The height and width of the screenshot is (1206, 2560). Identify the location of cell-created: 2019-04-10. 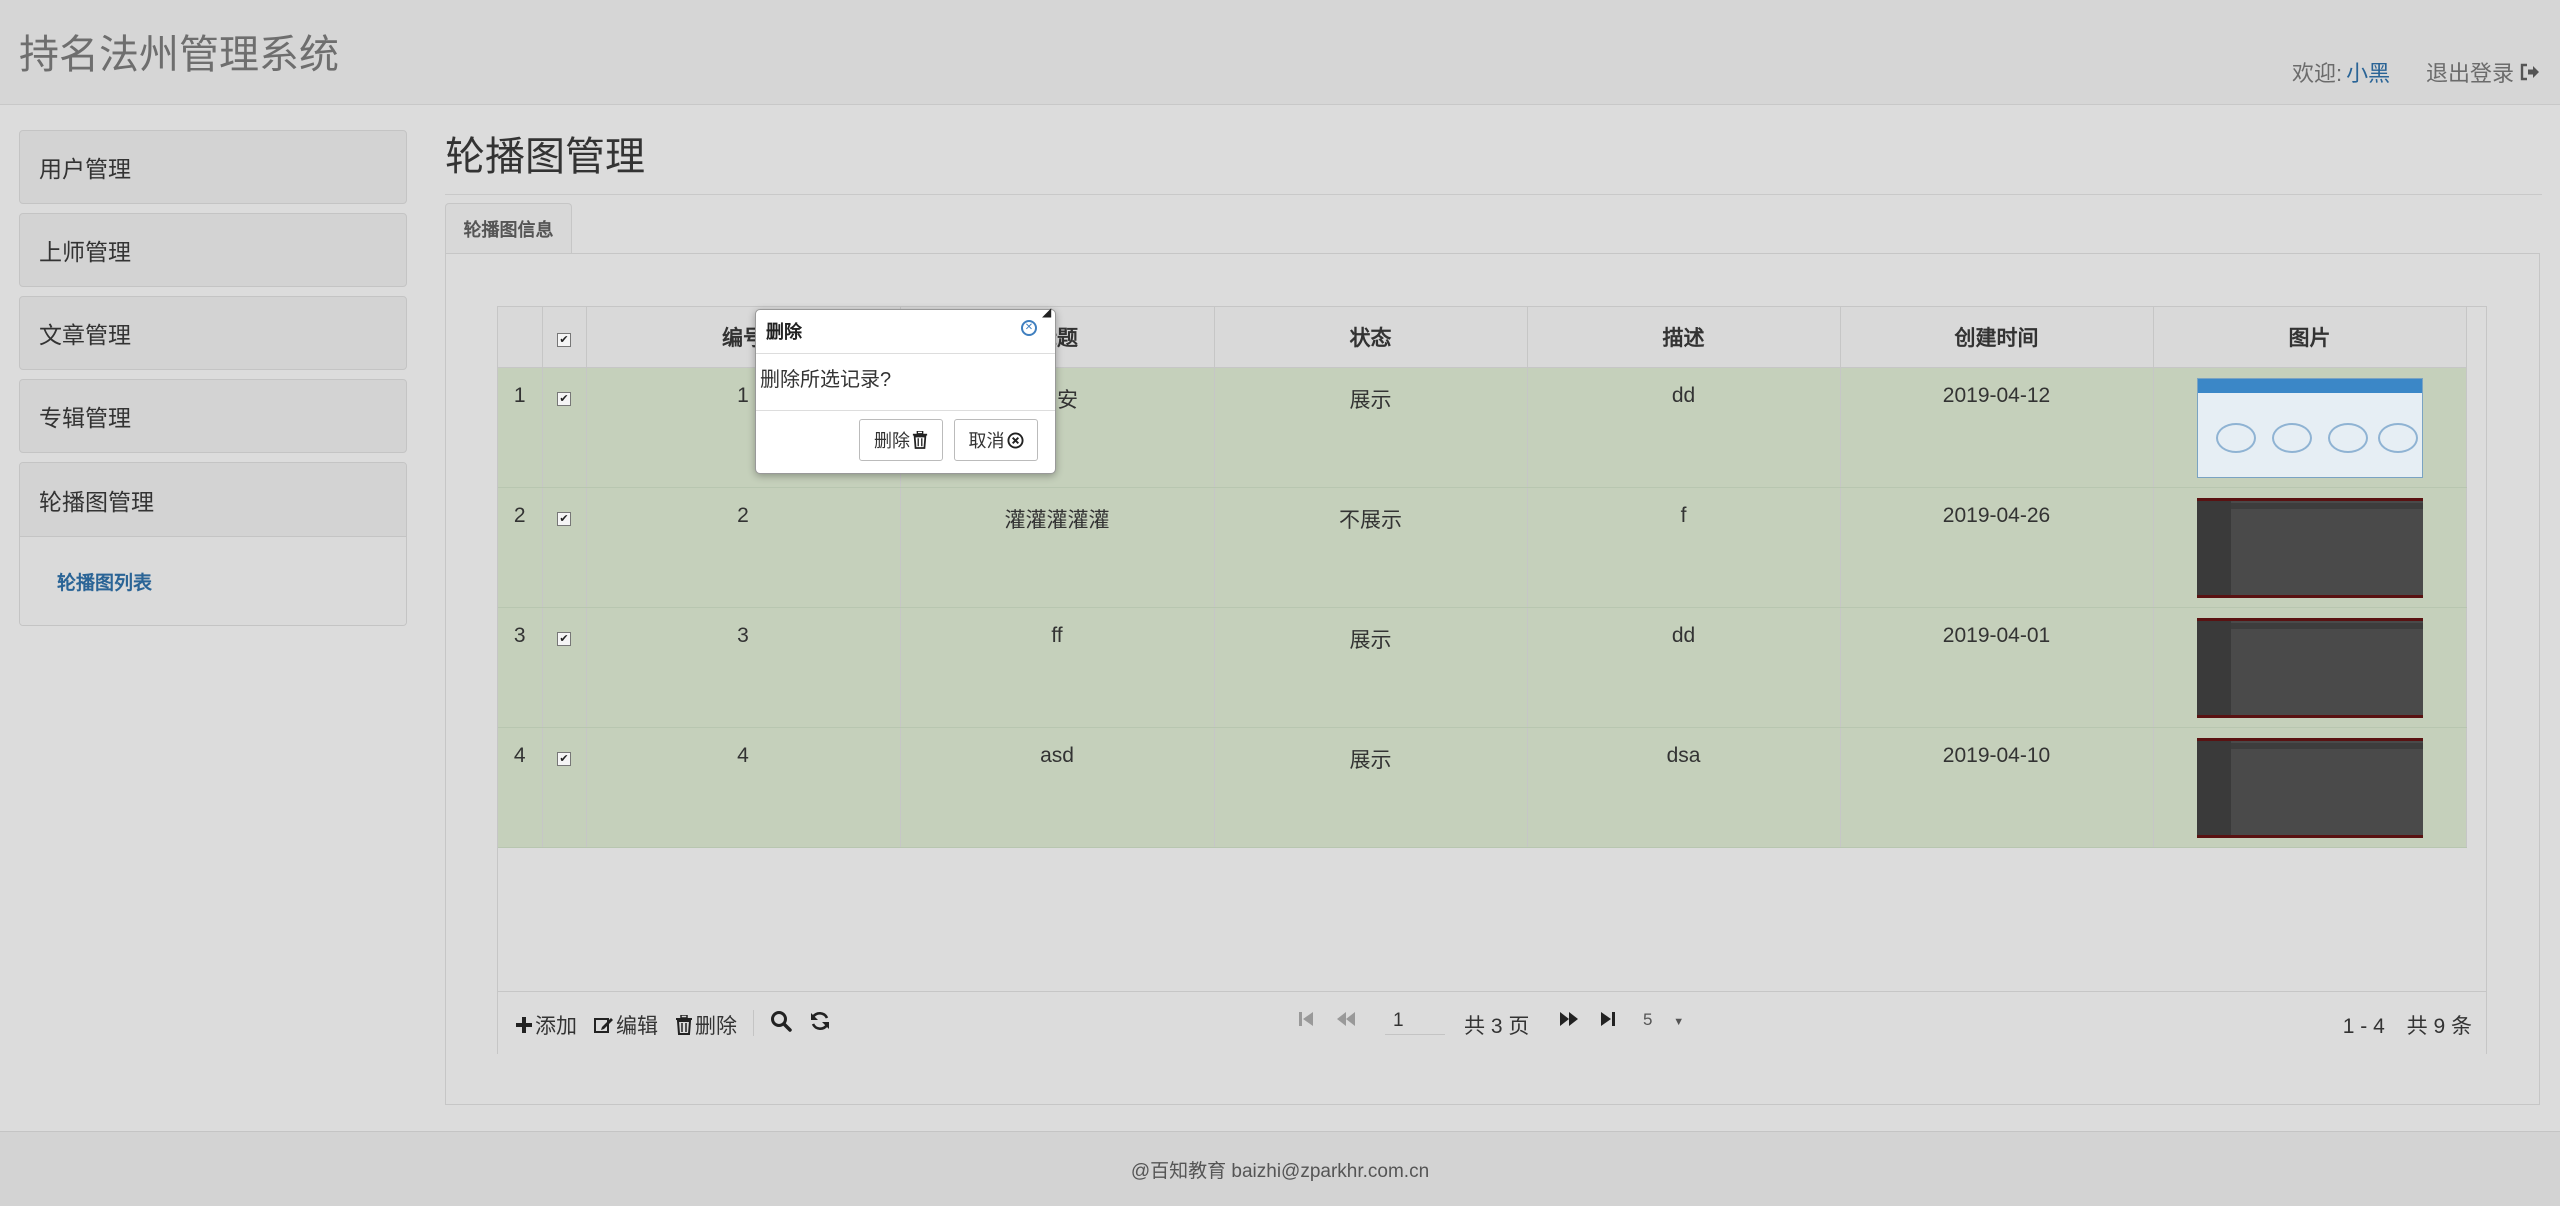
(1997, 787).